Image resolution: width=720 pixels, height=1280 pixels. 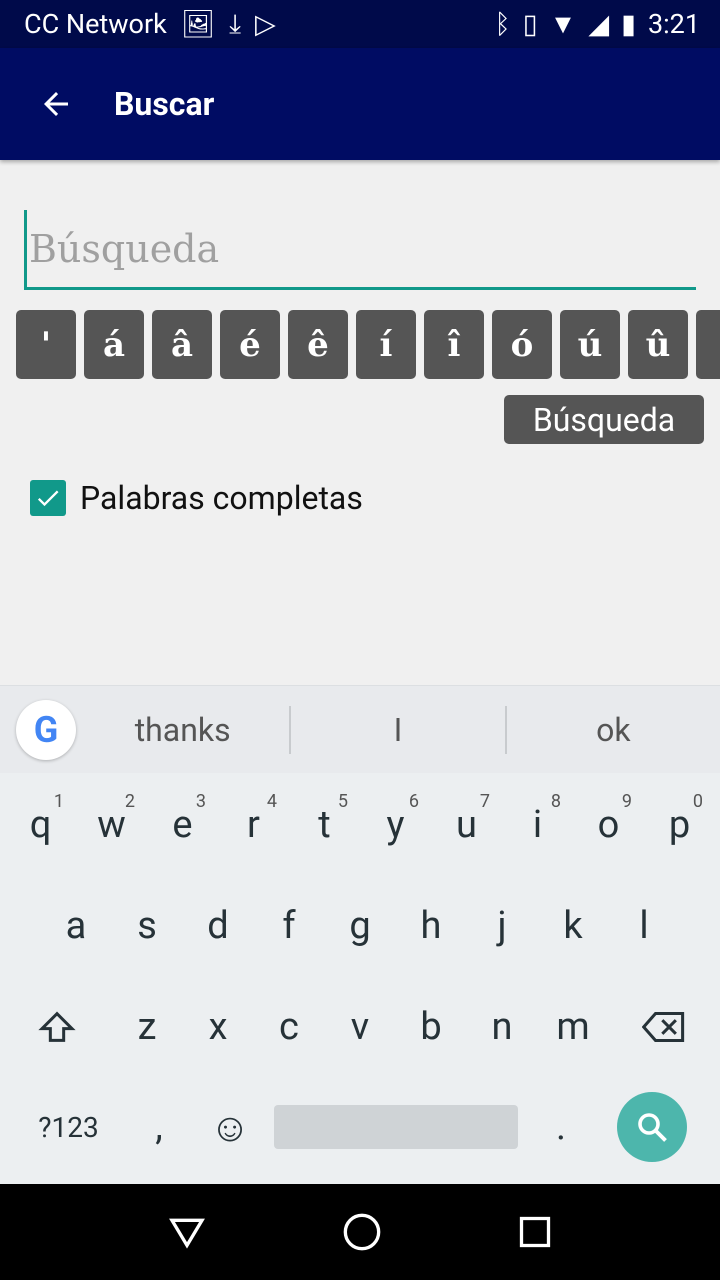 What do you see at coordinates (265, 24) in the screenshot?
I see `play-store-icon: ▷` at bounding box center [265, 24].